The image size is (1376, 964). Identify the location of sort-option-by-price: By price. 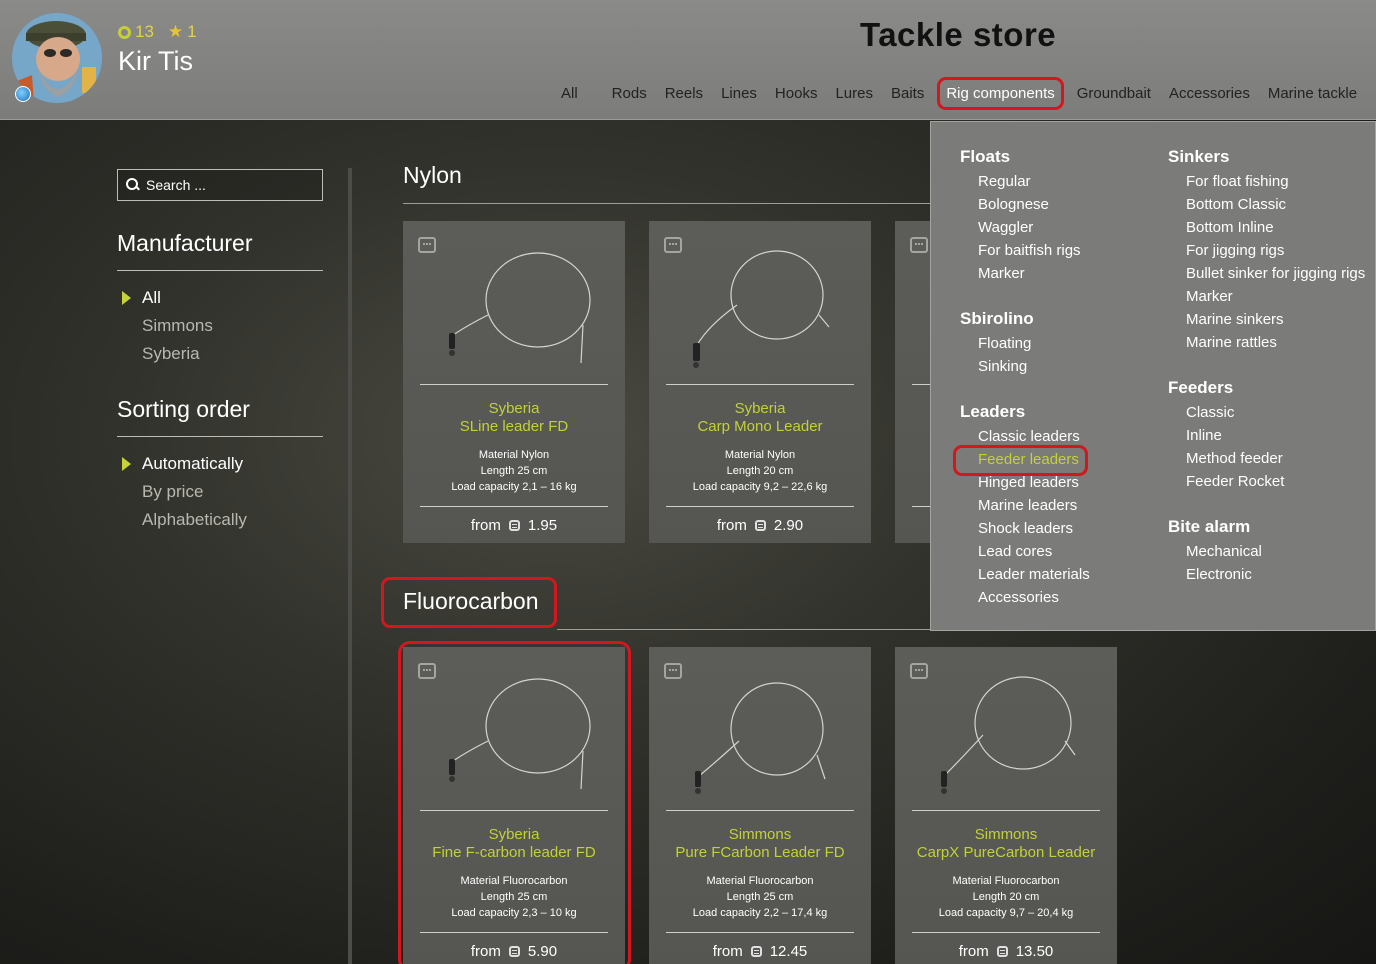
(172, 492).